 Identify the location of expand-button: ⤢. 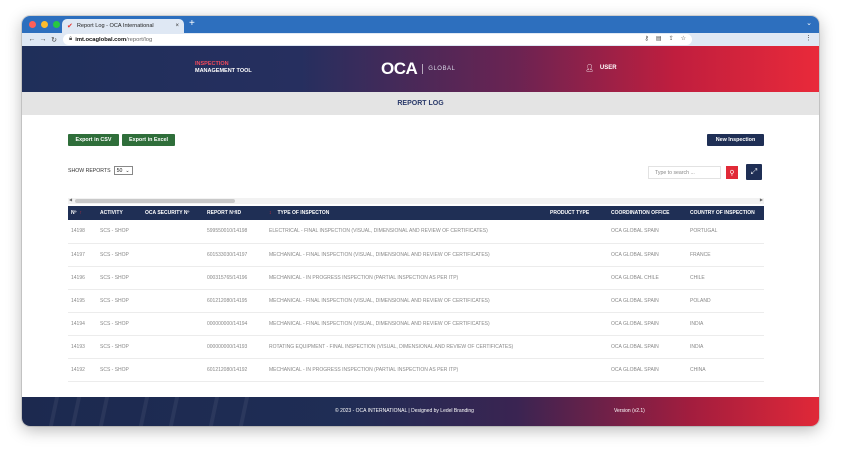
(754, 172).